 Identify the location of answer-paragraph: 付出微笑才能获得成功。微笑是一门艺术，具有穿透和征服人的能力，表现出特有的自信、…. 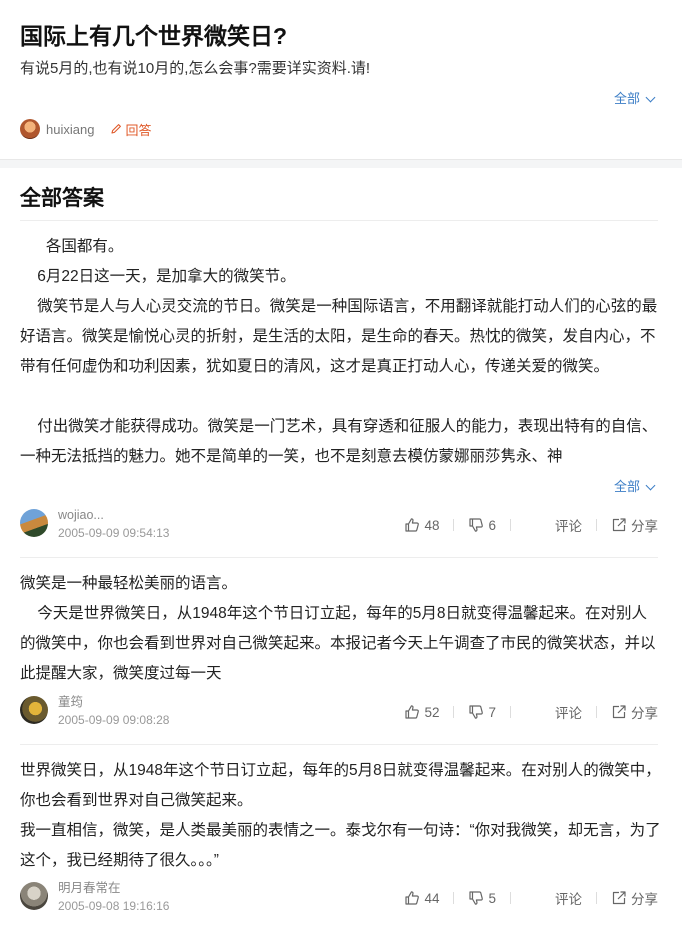
(339, 441).